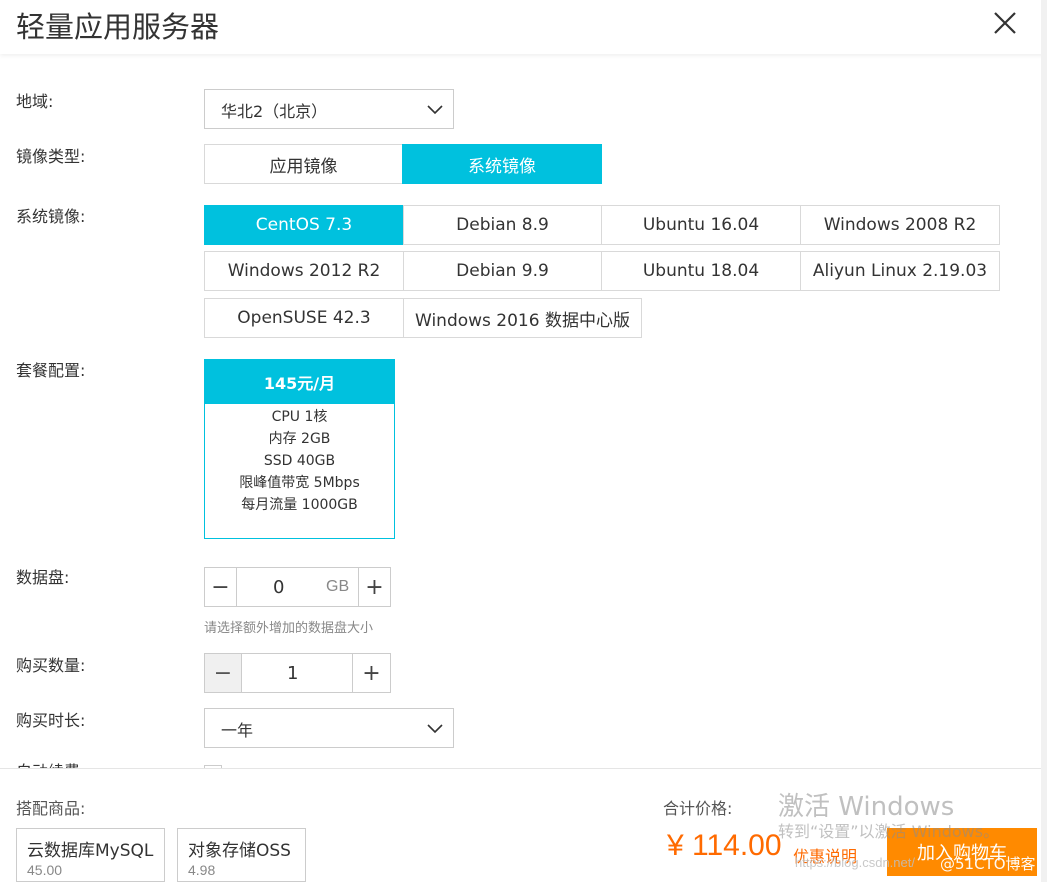 The image size is (1047, 882). Describe the element at coordinates (329, 728) in the screenshot. I see `duration-select: 一年` at that location.